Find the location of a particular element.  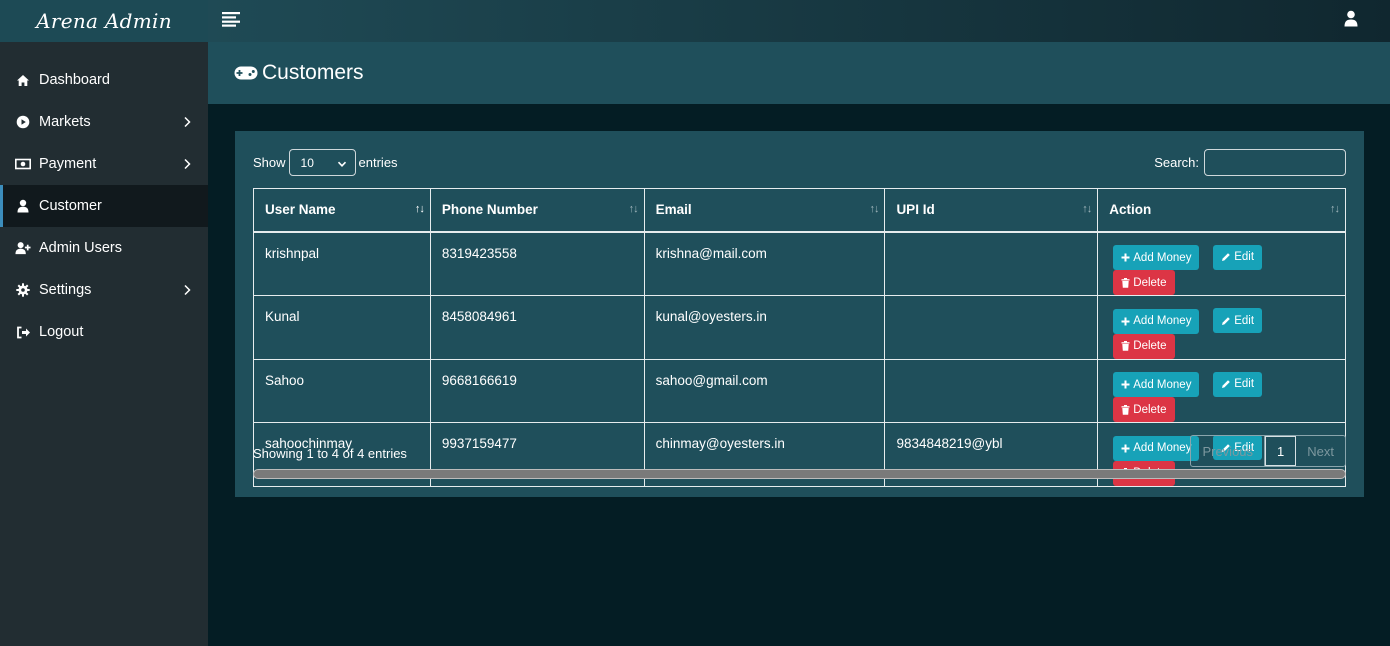

chevron-down-icon is located at coordinates (342, 163).